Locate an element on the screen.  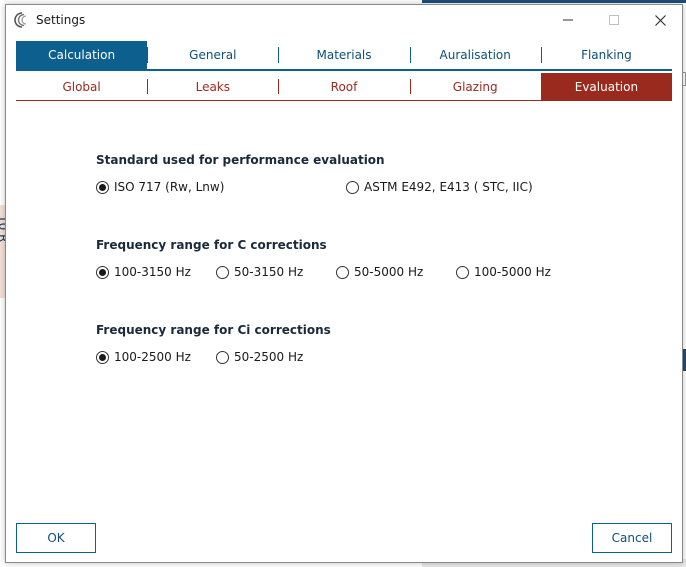
standard-section-title: Standard used for performance evaluation is located at coordinates (240, 160).